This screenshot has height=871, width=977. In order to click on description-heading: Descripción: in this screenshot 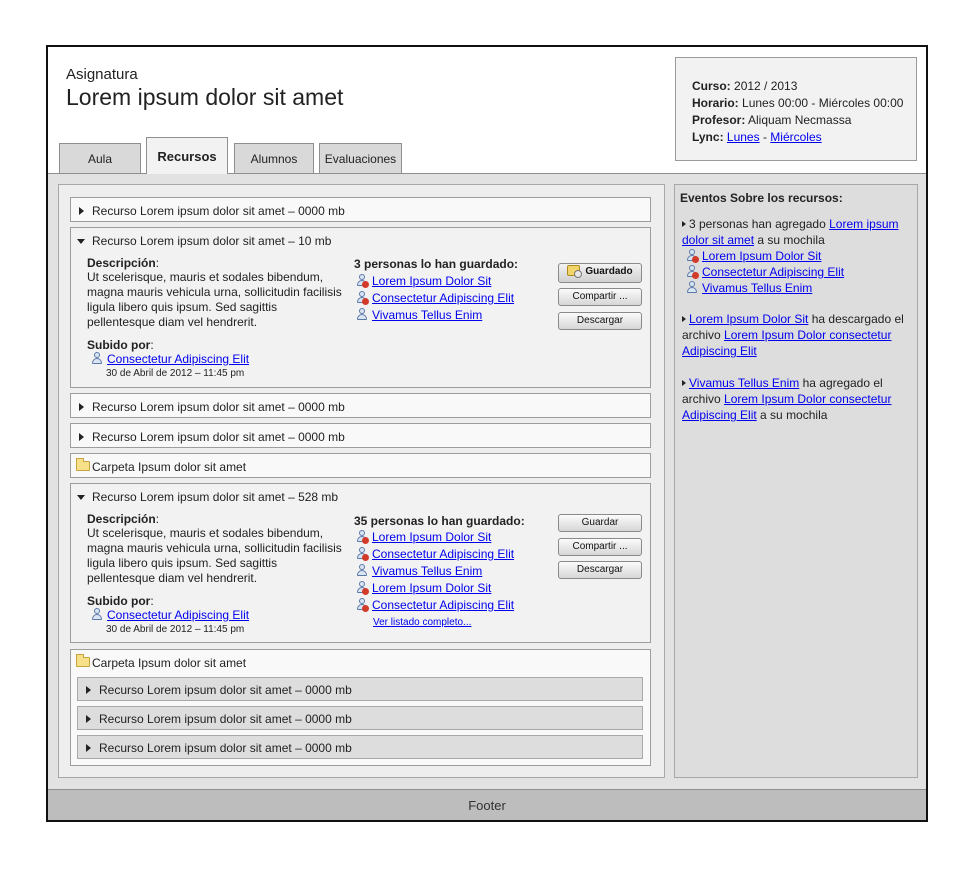, I will do `click(123, 519)`.